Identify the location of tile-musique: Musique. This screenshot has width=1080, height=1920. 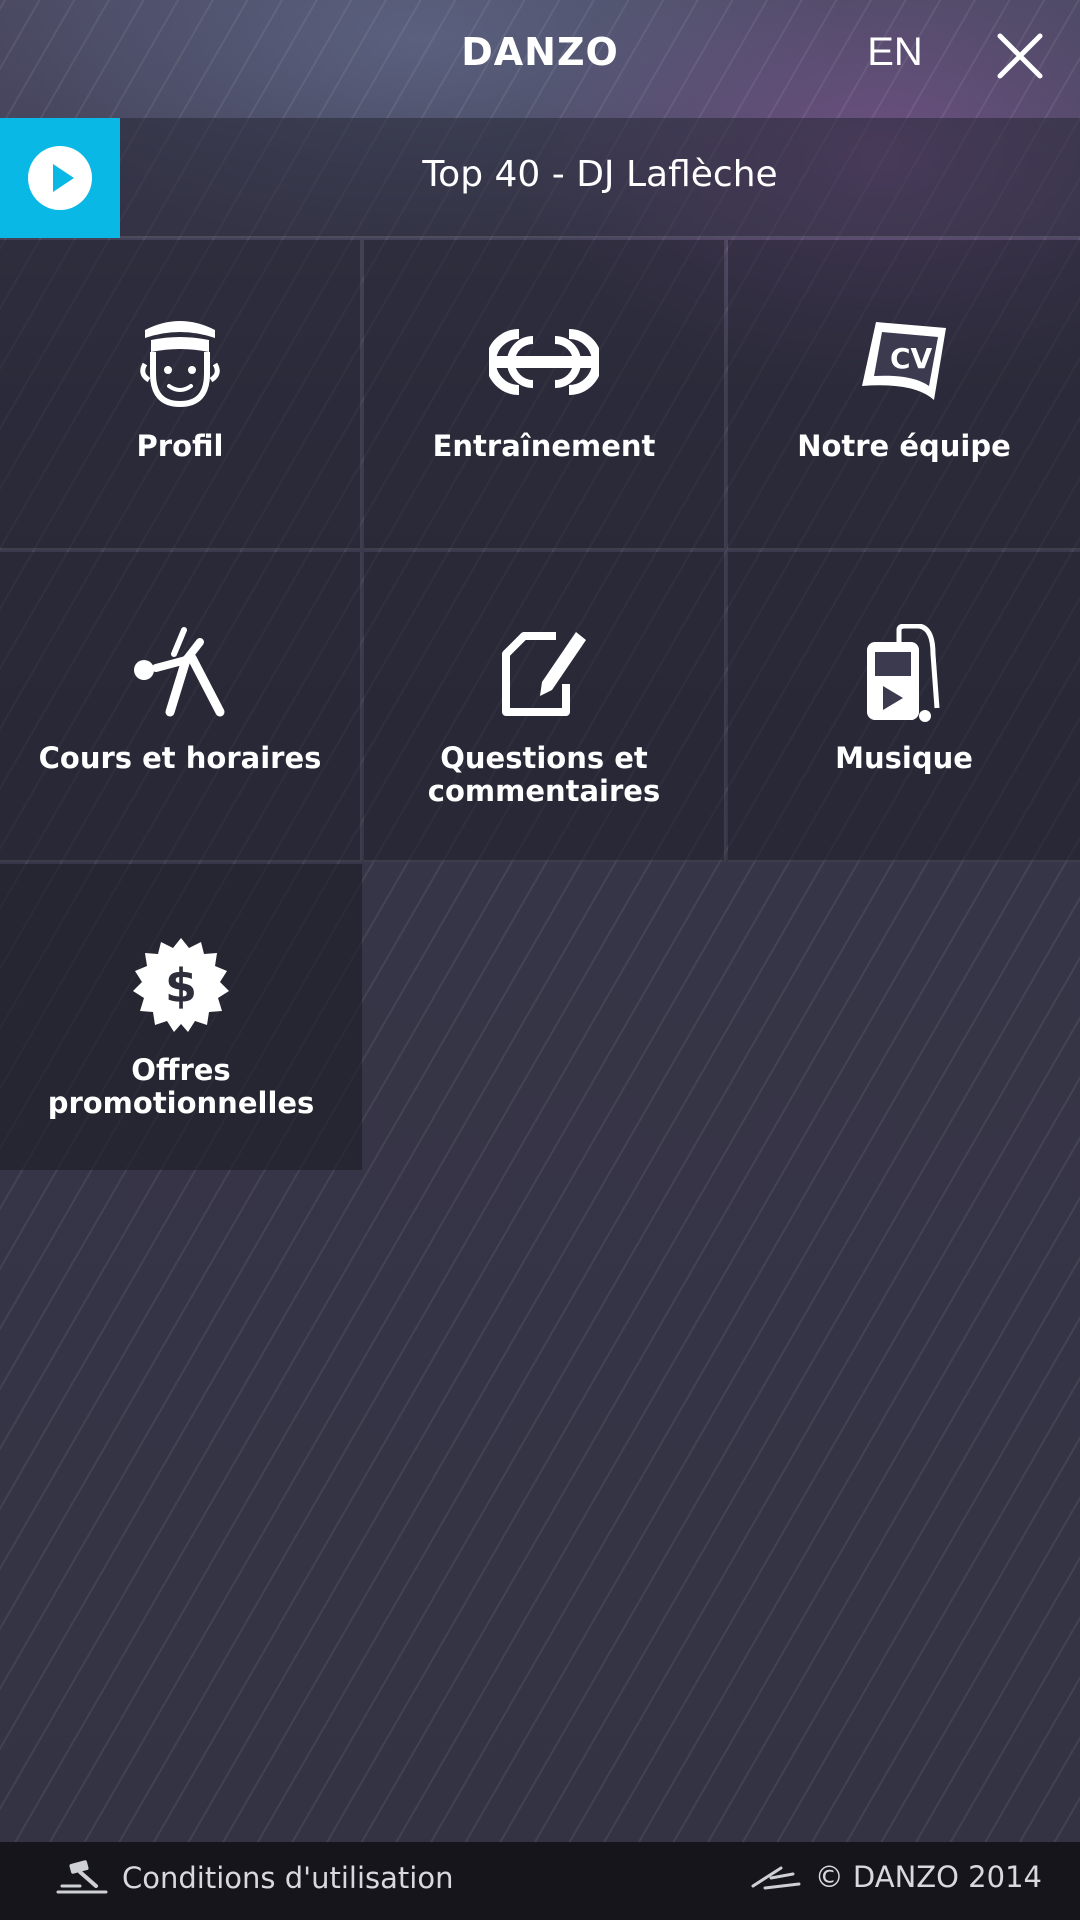
(904, 707).